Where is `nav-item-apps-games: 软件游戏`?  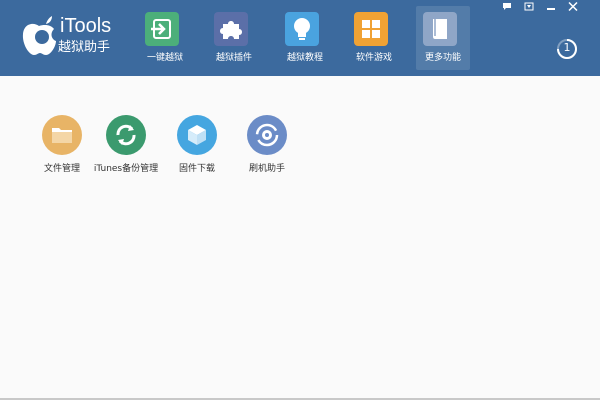
nav-item-apps-games: 软件游戏 is located at coordinates (374, 38).